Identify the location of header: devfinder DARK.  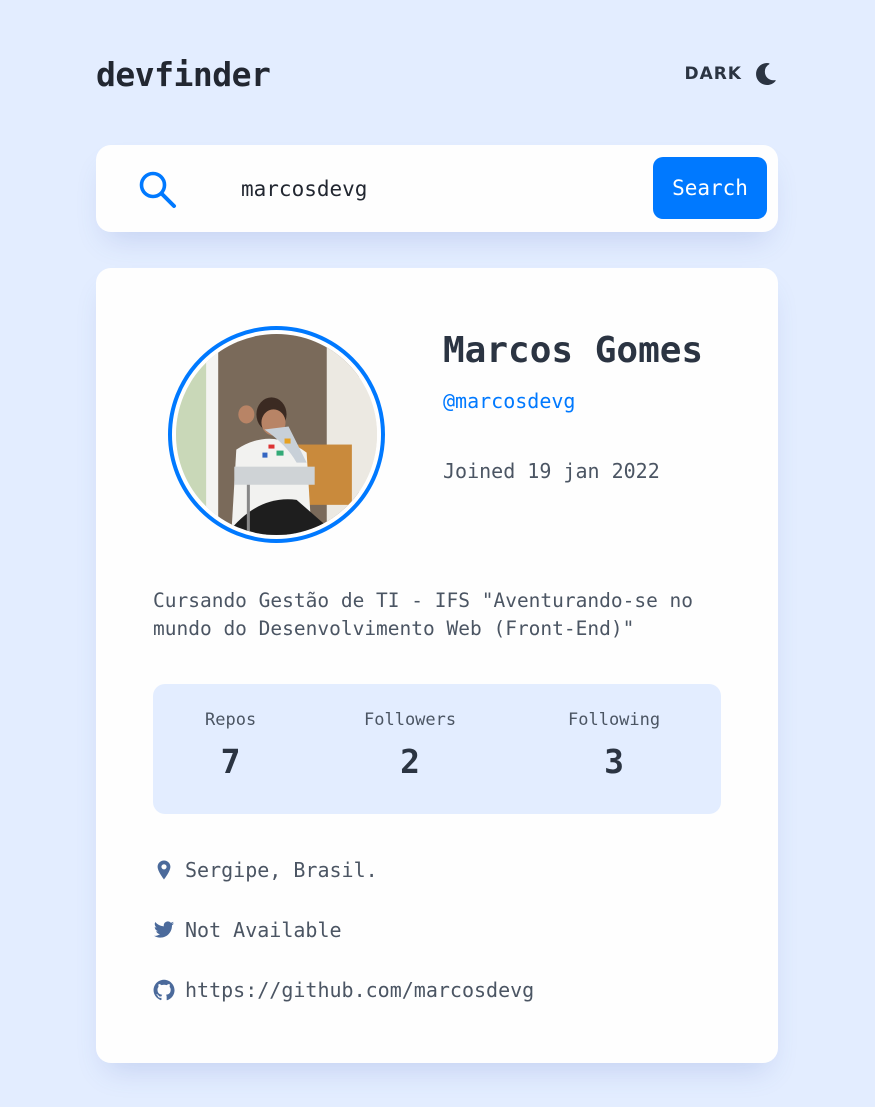
(437, 74).